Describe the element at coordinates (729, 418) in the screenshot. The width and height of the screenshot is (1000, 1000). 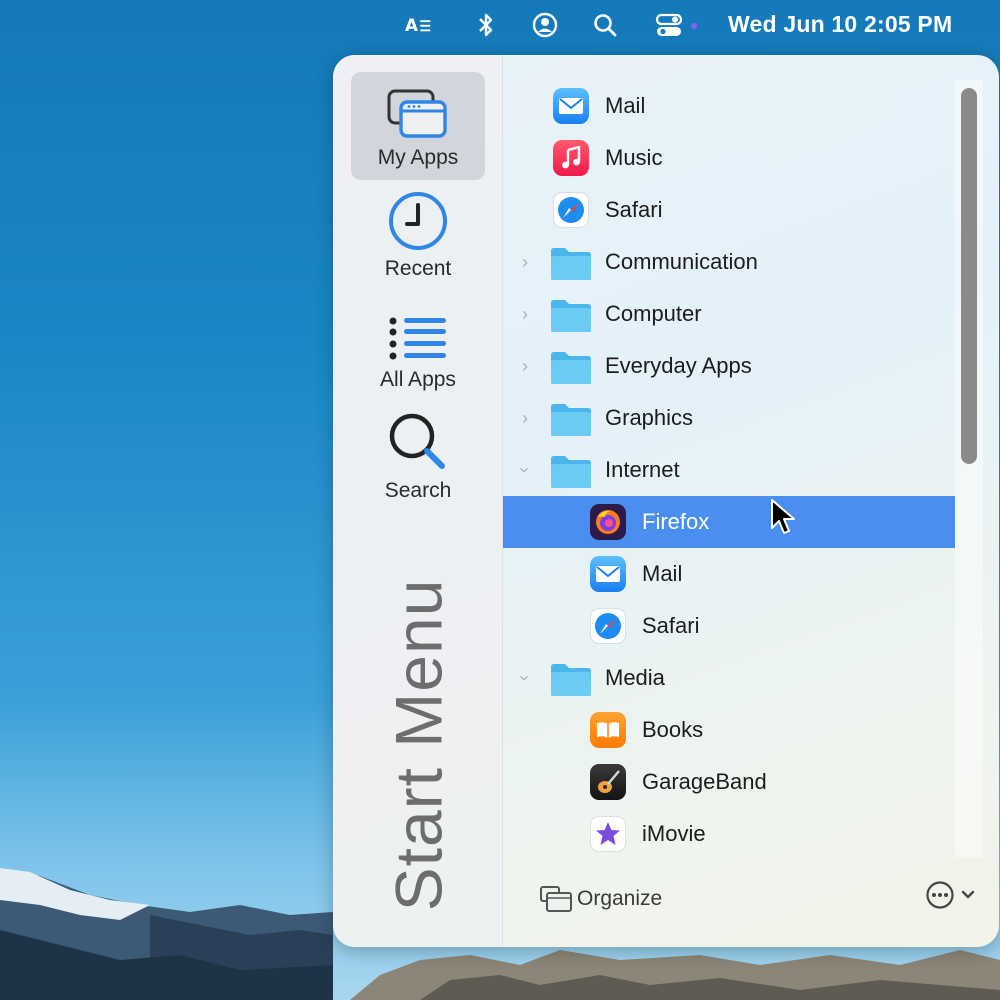
I see `list-item-graphics-folder: › Graphics` at that location.